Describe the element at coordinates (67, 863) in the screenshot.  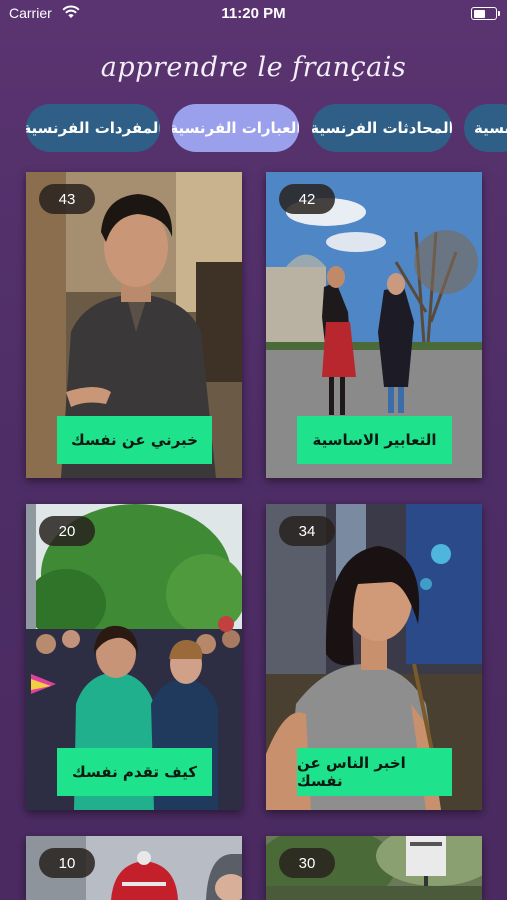
I see `card-count-badge: 10` at that location.